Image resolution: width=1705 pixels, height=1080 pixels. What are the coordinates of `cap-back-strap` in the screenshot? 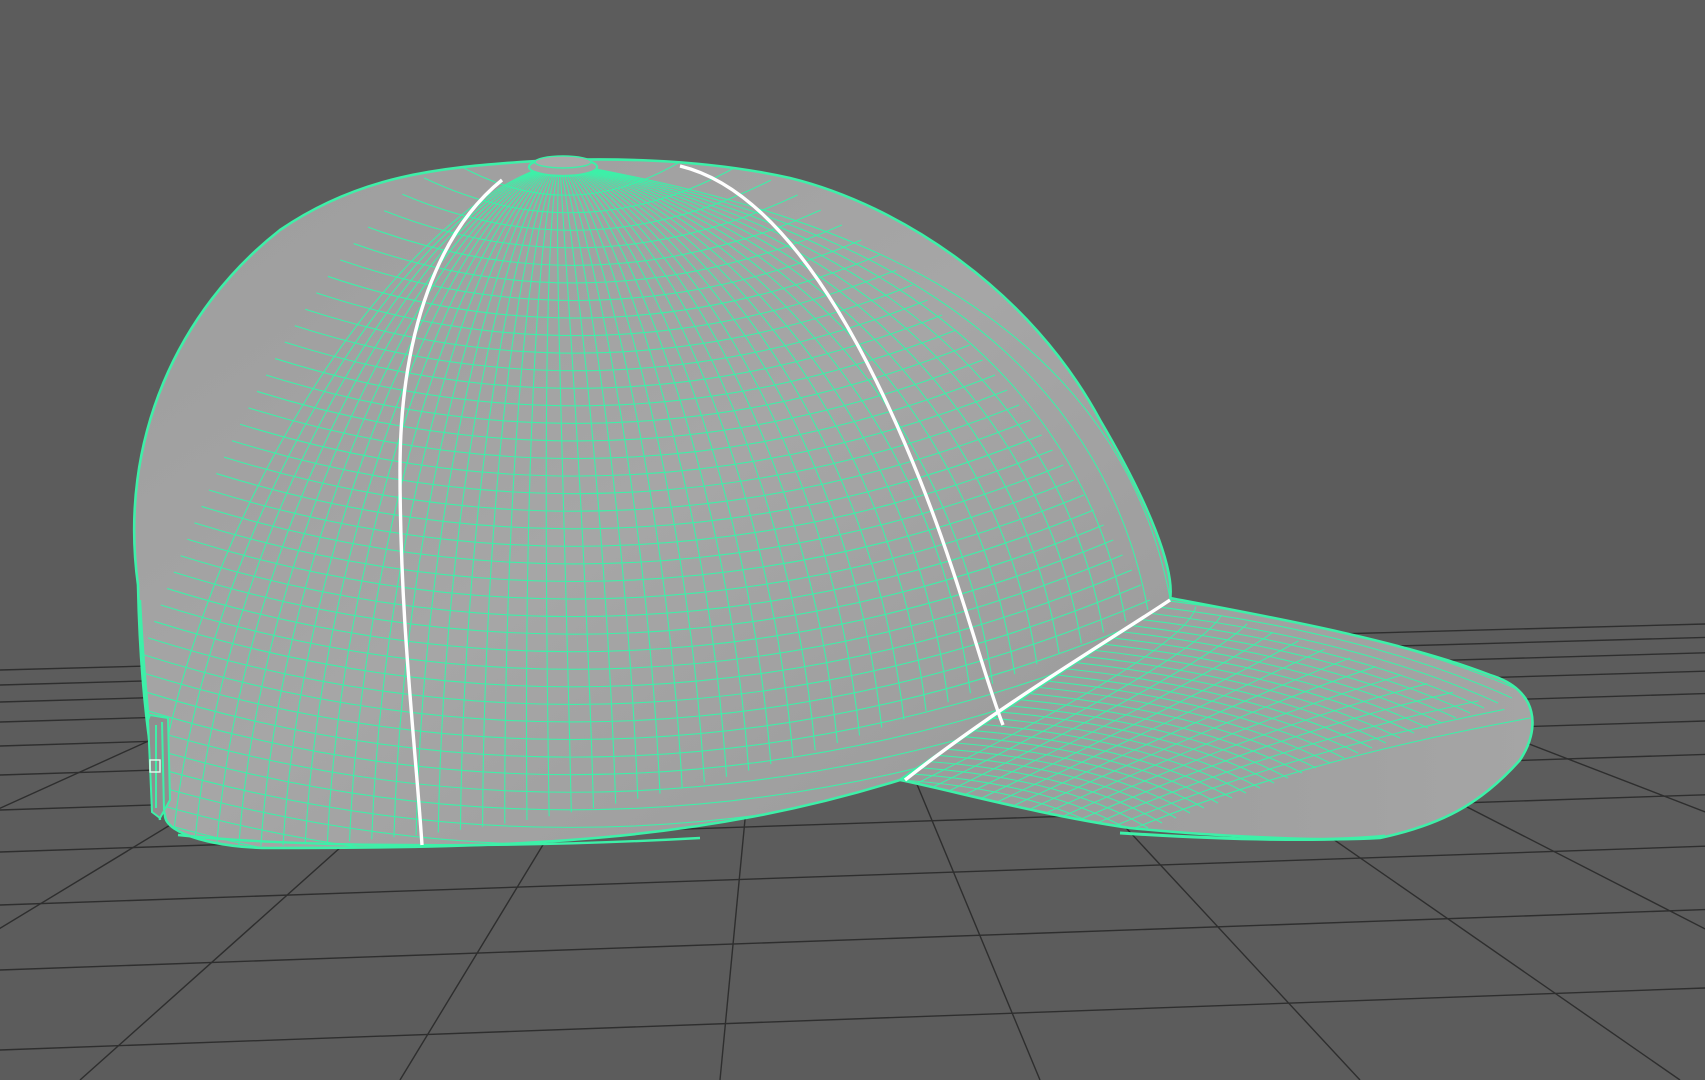 It's located at (159, 766).